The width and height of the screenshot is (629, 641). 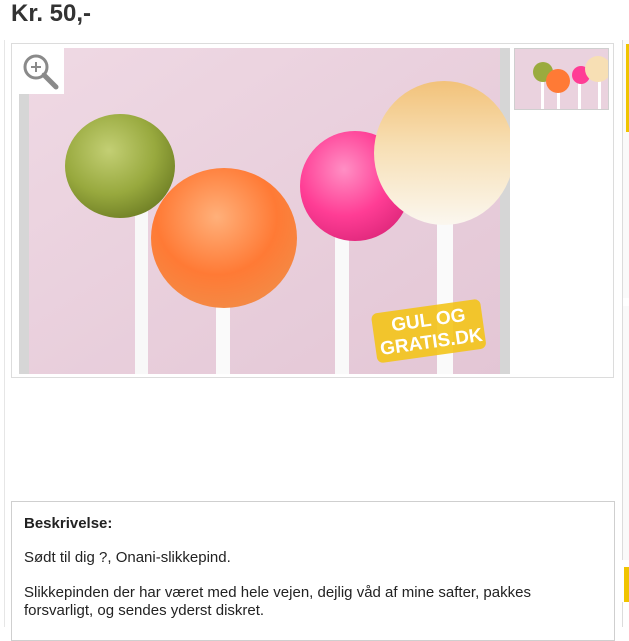 What do you see at coordinates (626, 584) in the screenshot?
I see `sidebar-accent-lower` at bounding box center [626, 584].